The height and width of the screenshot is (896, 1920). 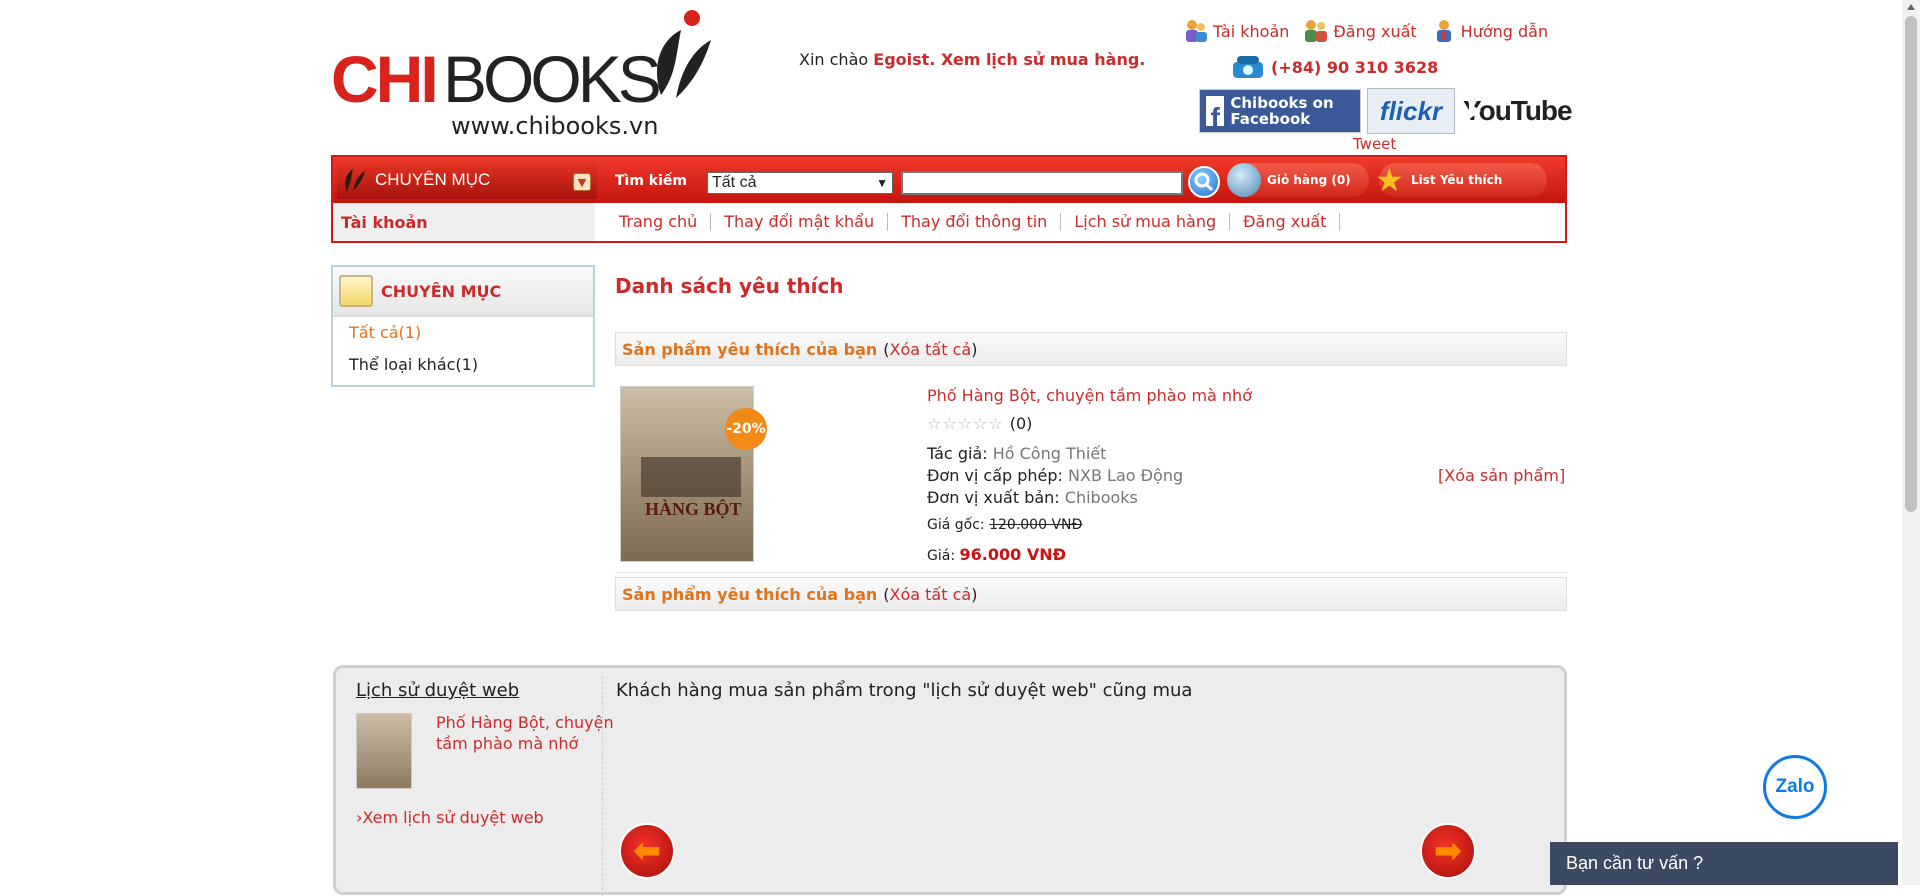 I want to click on search-category-select: Tất cả ▼, so click(x=800, y=183).